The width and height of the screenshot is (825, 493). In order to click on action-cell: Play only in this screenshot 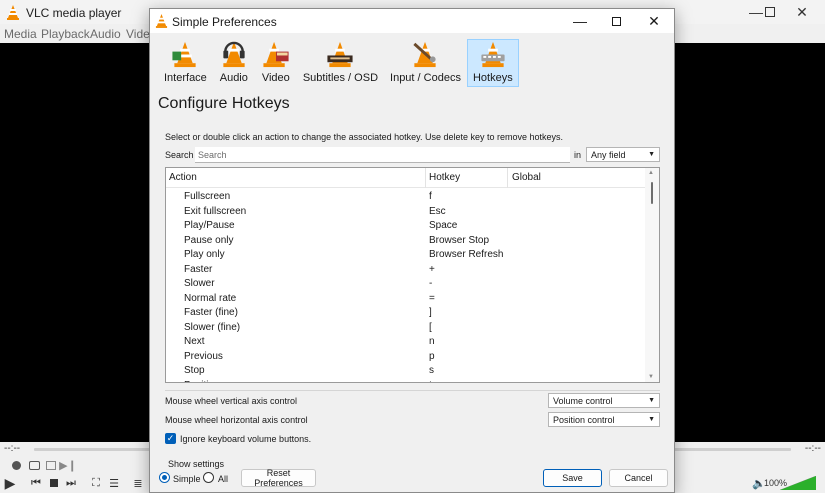, I will do `click(204, 254)`.